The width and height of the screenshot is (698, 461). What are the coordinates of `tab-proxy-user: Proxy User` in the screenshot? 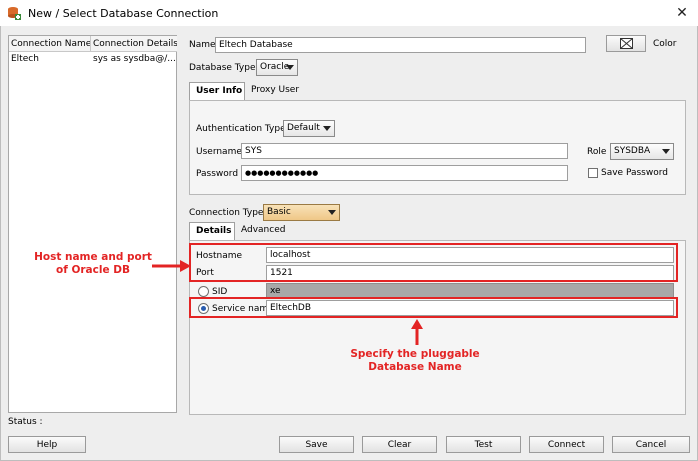 It's located at (276, 91).